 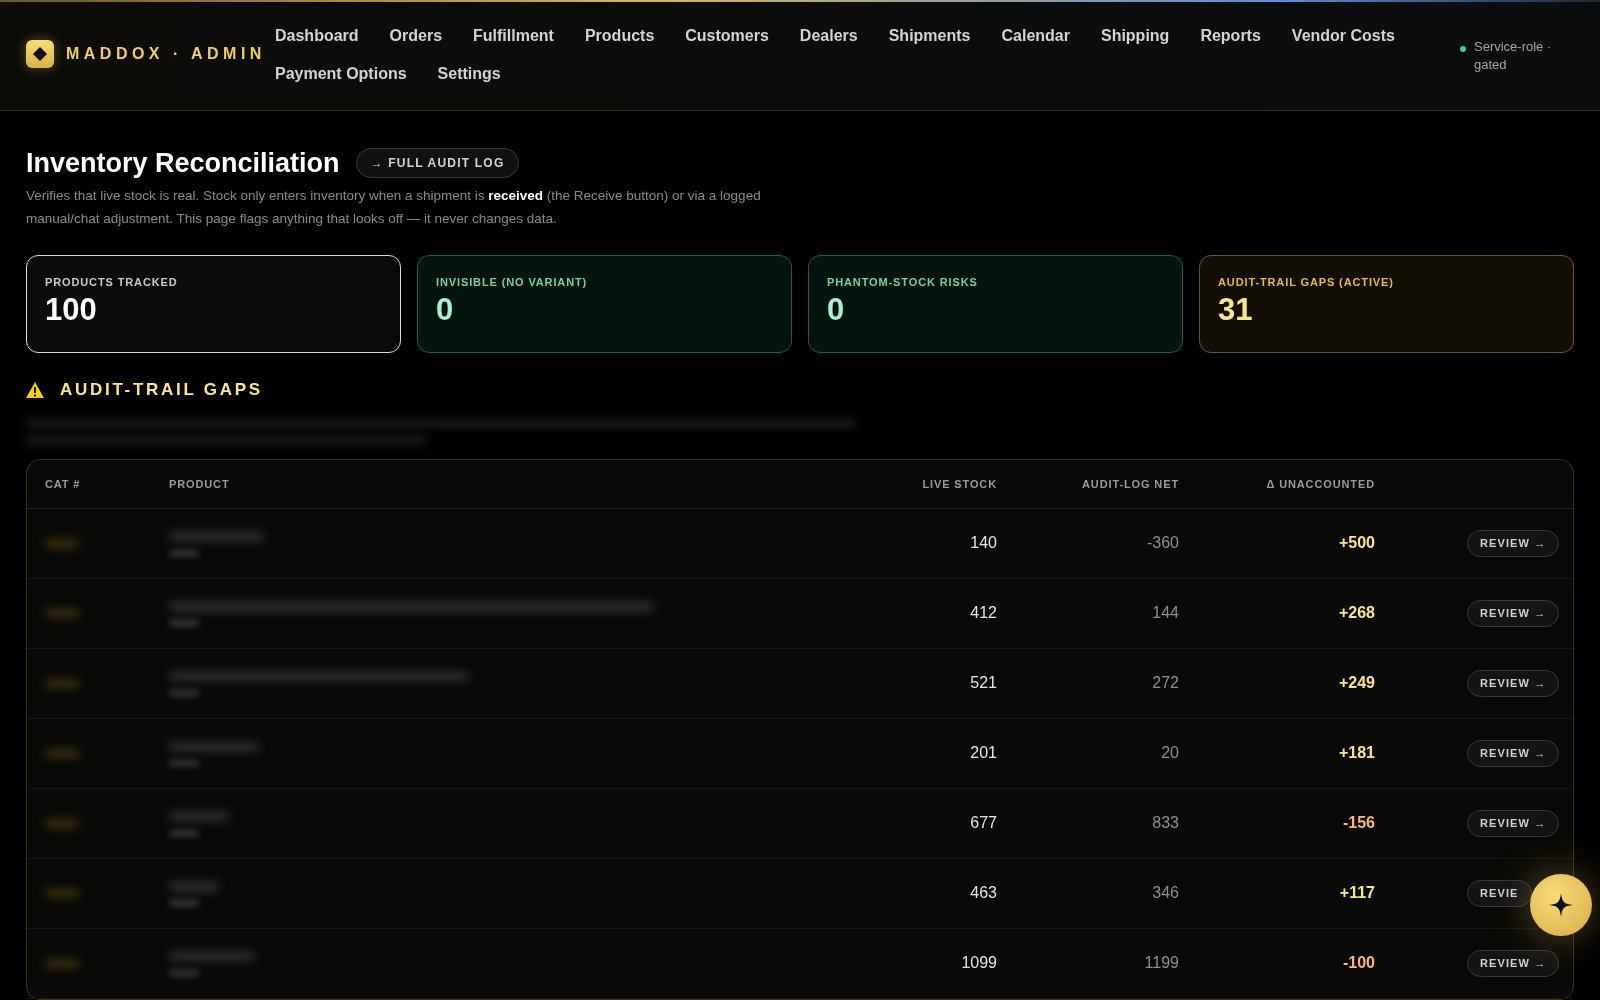 I want to click on nav-link: Payment Options, so click(x=341, y=74).